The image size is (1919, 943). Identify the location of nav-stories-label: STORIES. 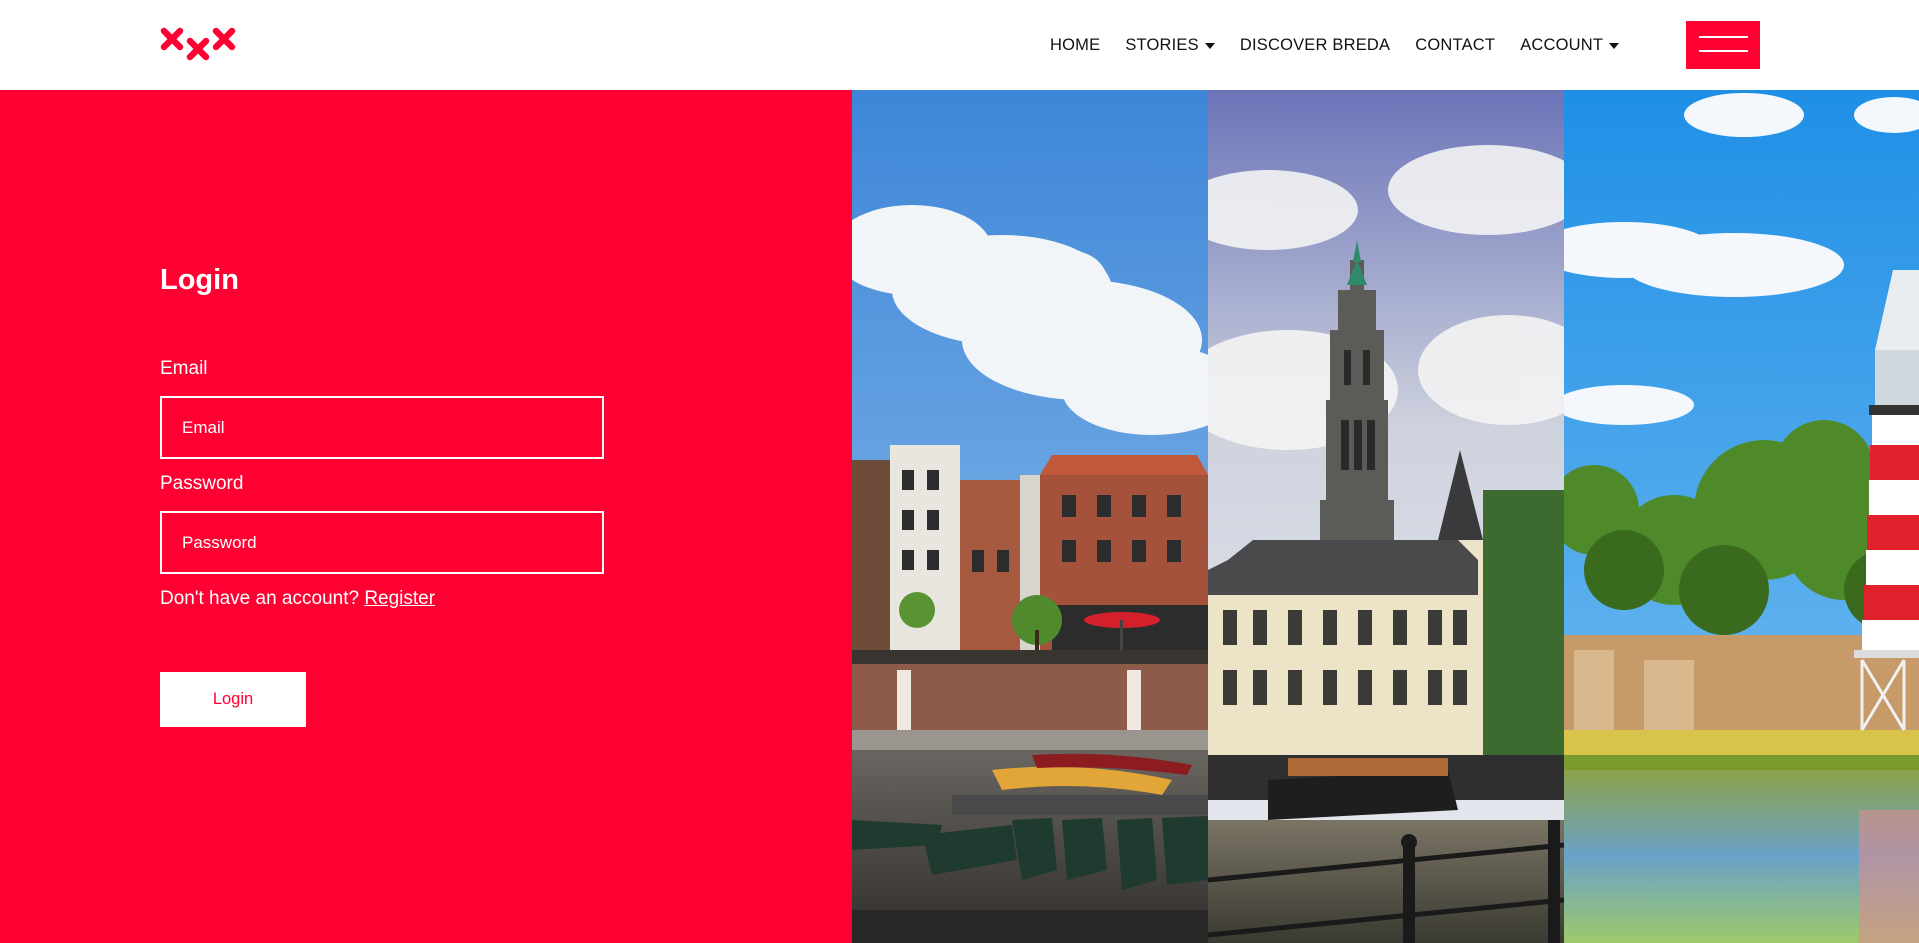
(1162, 44).